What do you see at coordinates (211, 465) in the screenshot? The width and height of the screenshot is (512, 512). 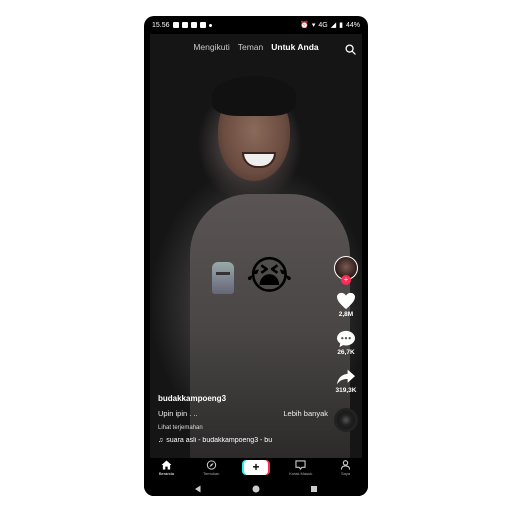 I see `compass-icon` at bounding box center [211, 465].